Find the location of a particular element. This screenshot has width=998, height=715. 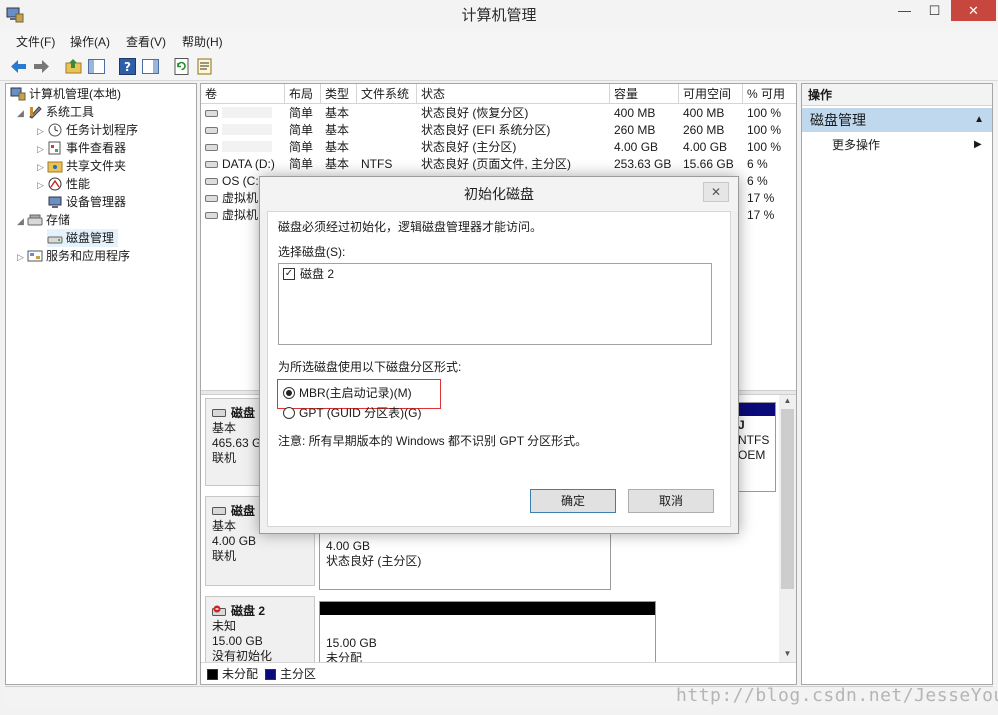

mbr-option-label: MBR(主启动记录)(M) is located at coordinates (355, 393).